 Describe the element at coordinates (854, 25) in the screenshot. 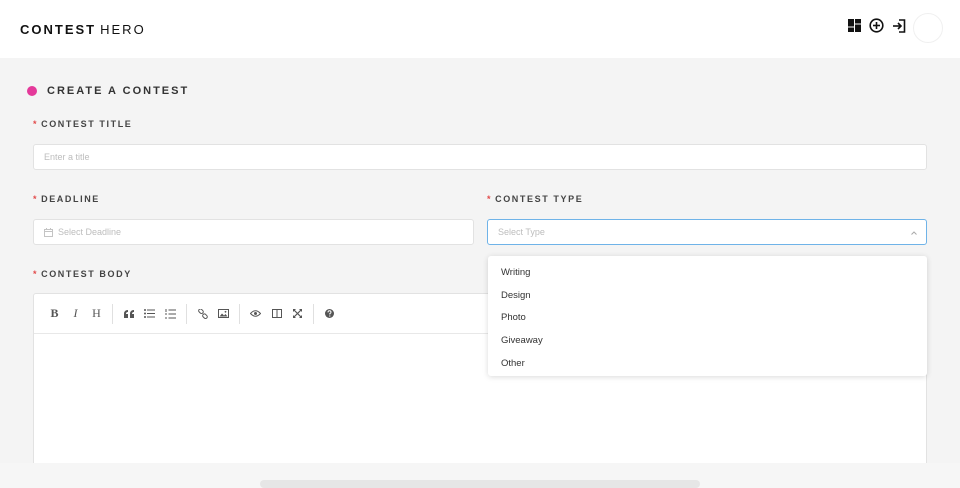

I see `dashboard-icon` at that location.